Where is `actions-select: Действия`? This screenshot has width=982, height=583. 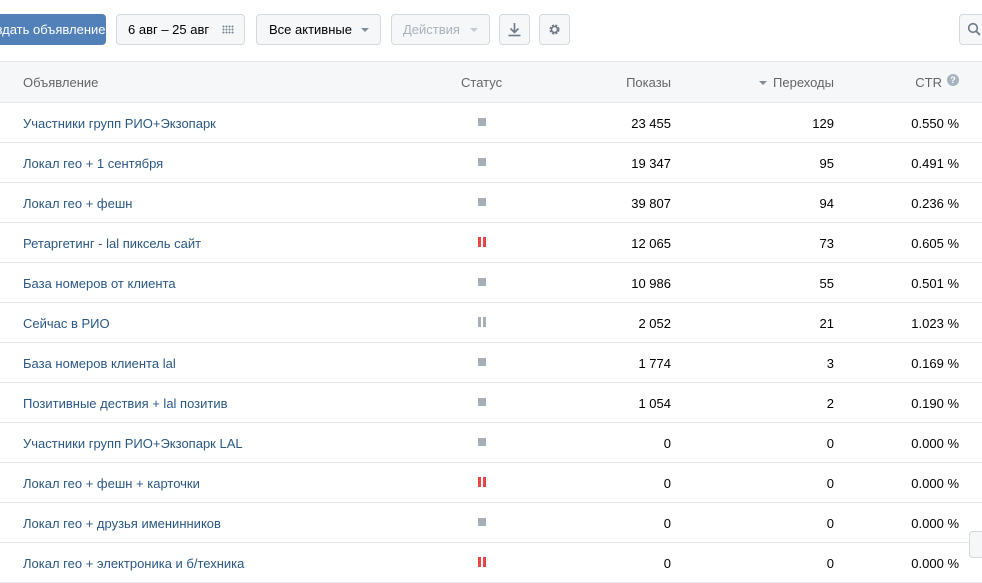
actions-select: Действия is located at coordinates (440, 29).